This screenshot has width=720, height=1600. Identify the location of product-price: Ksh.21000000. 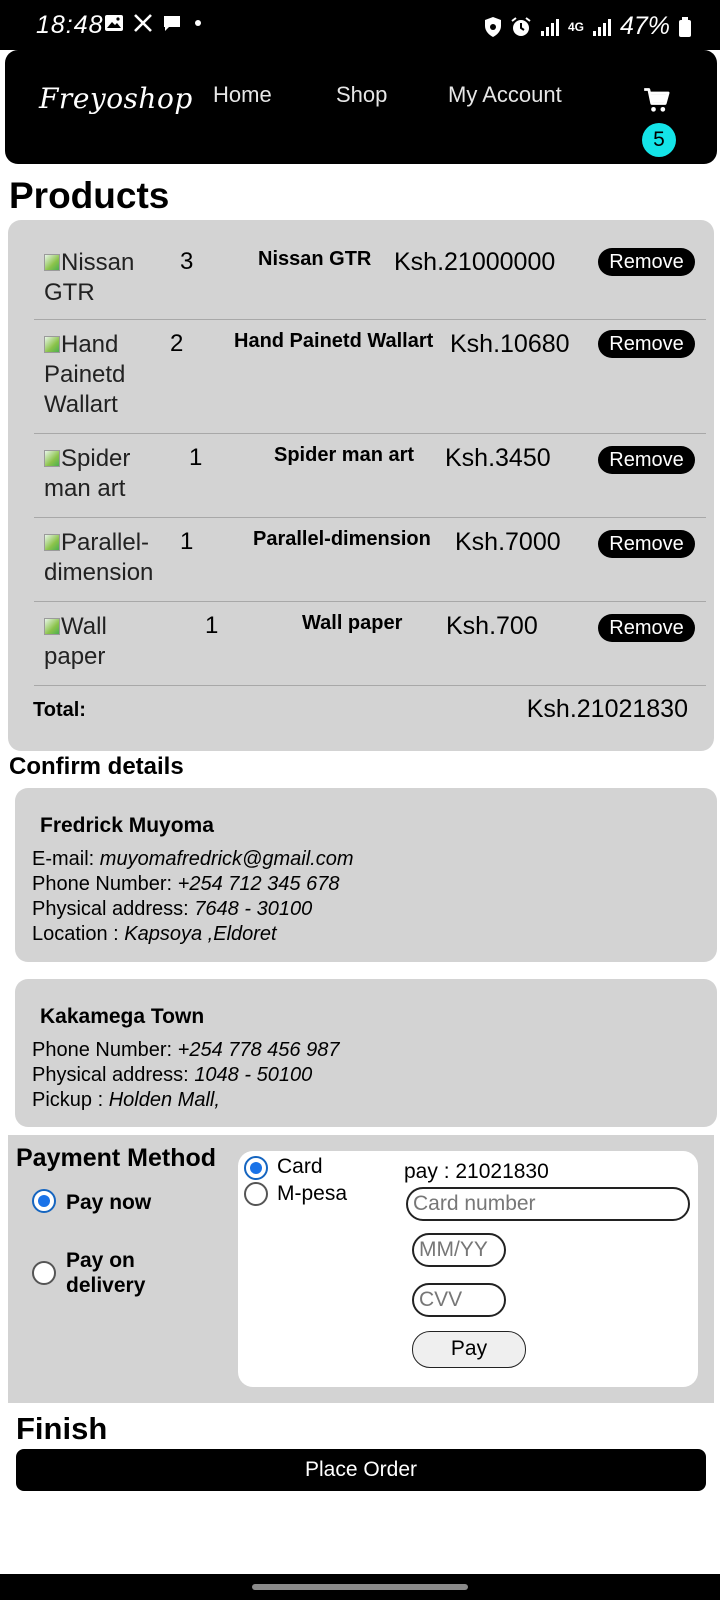
(475, 262).